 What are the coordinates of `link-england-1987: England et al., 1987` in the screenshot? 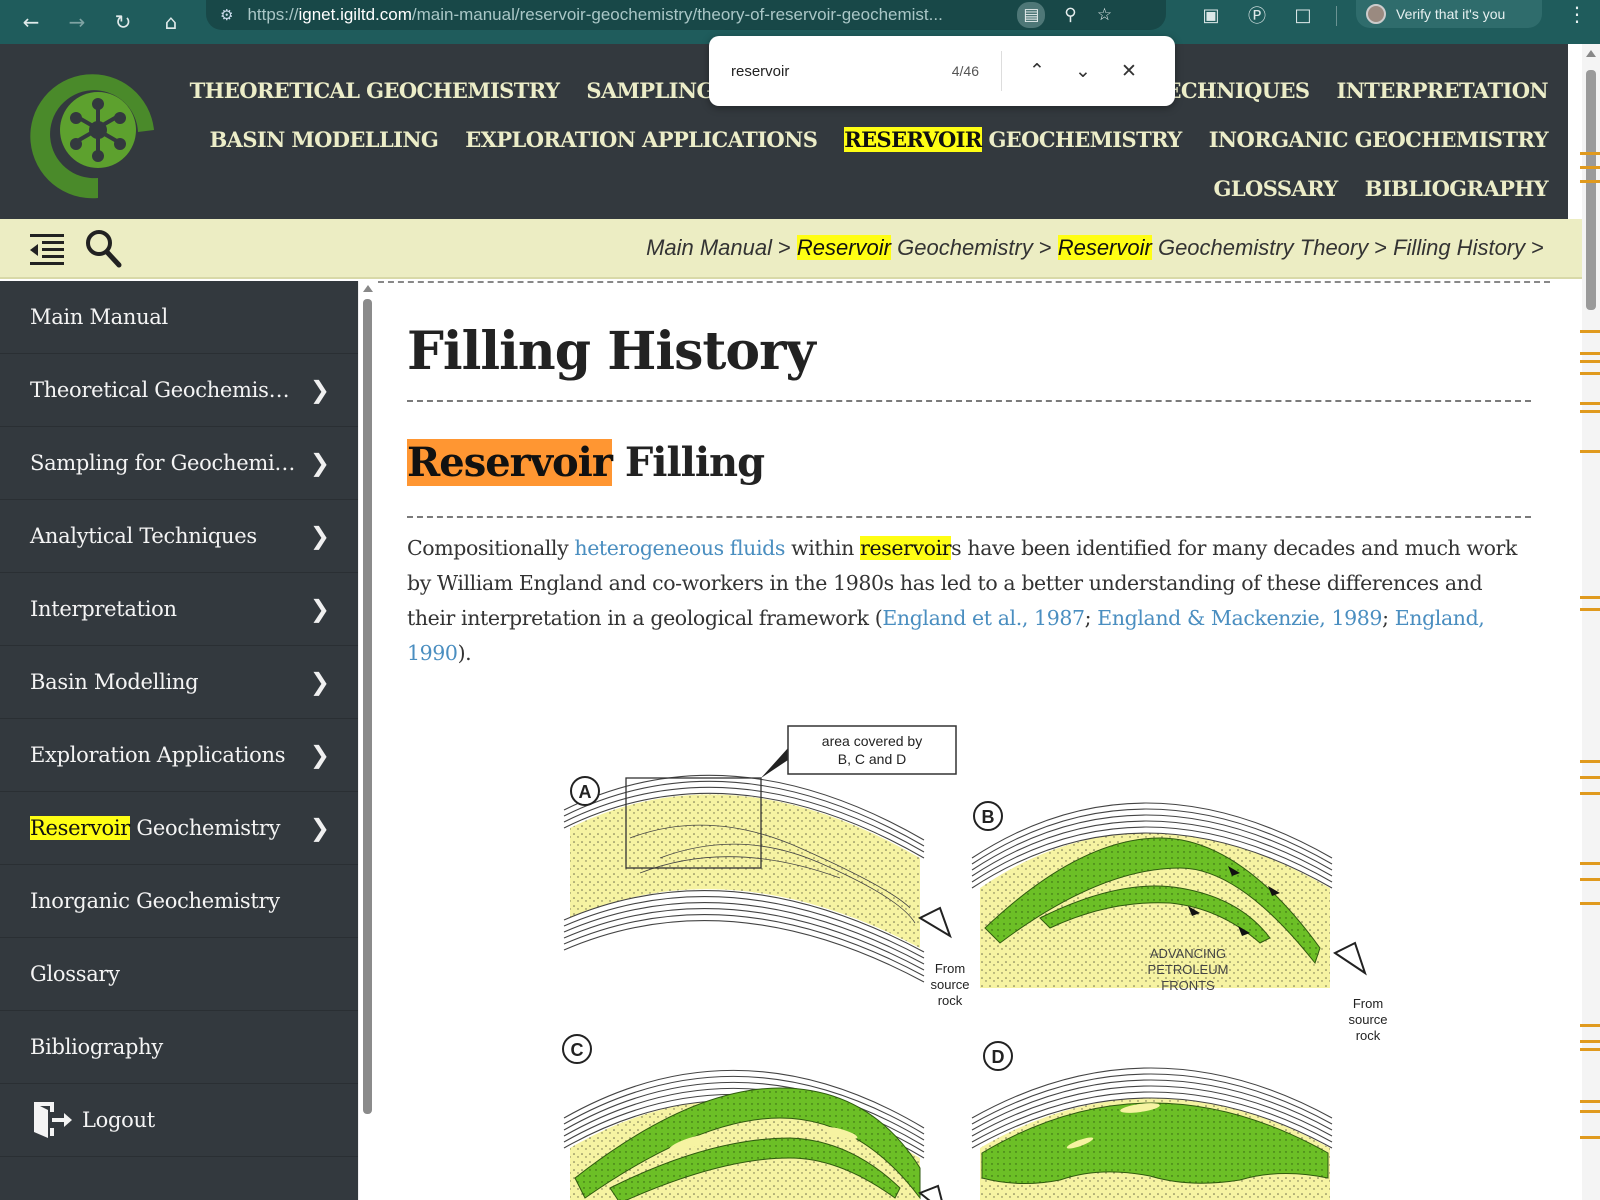 It's located at (983, 618).